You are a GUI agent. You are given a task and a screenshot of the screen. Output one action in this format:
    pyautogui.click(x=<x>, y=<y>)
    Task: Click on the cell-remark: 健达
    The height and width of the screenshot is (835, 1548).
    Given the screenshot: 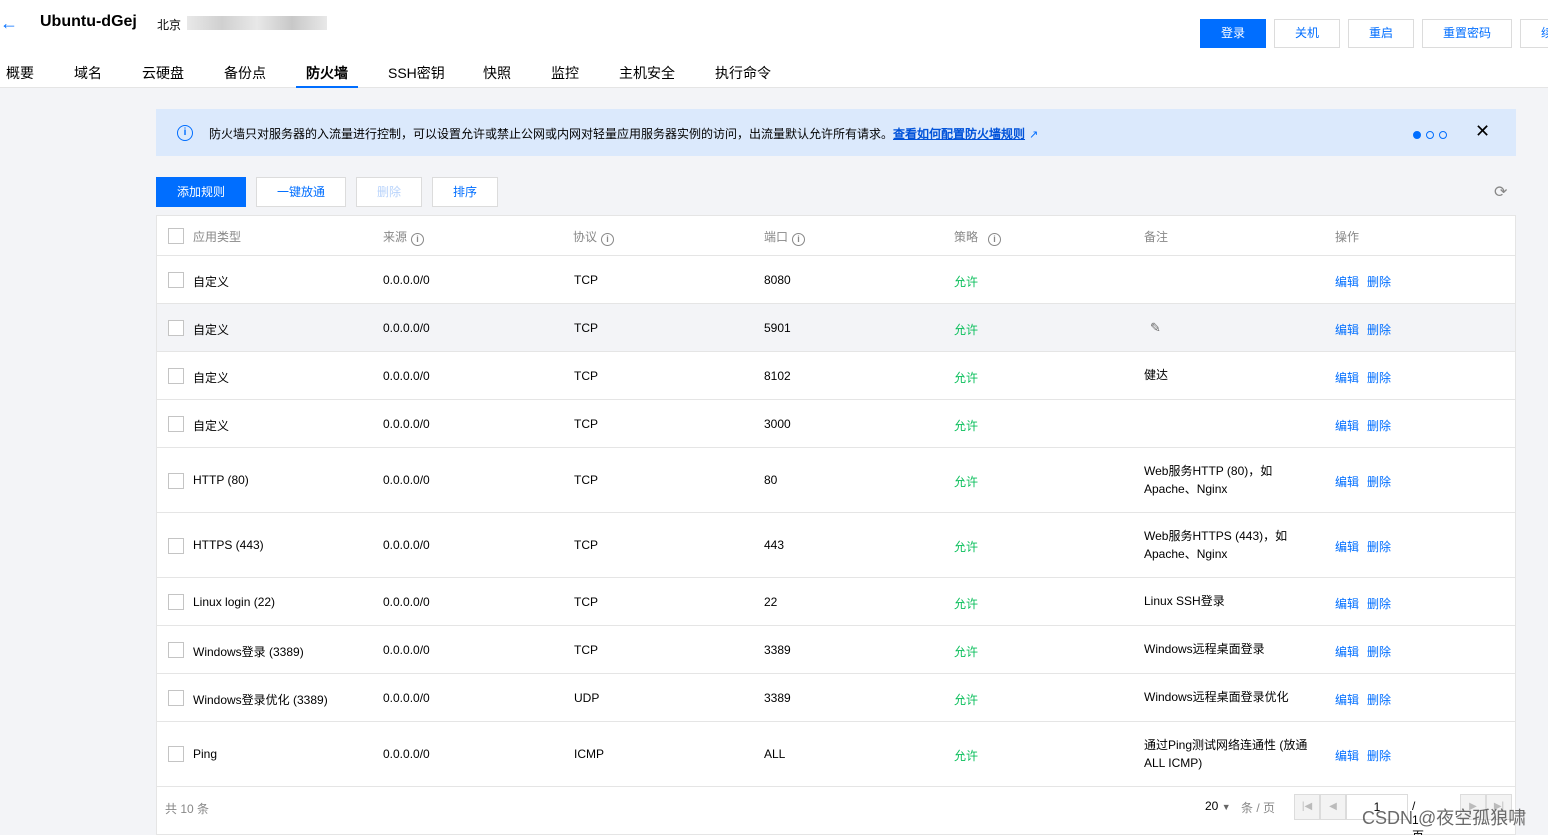 What is the action you would take?
    pyautogui.click(x=1156, y=375)
    